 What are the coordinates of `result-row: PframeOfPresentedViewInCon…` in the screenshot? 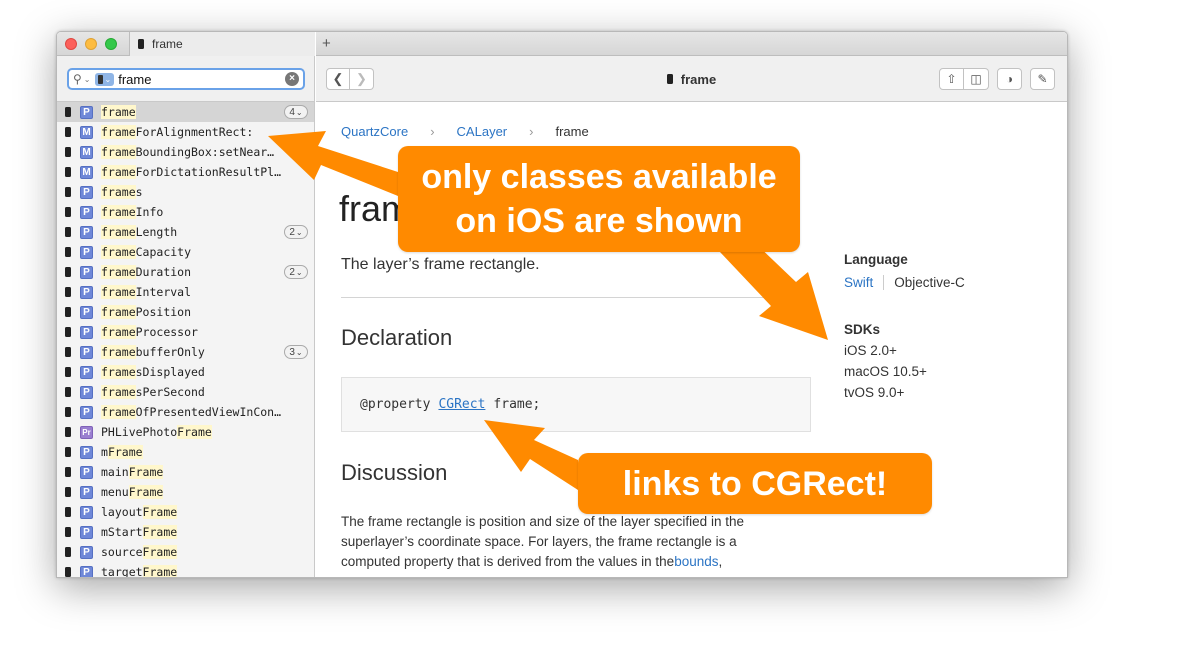 It's located at (185, 412).